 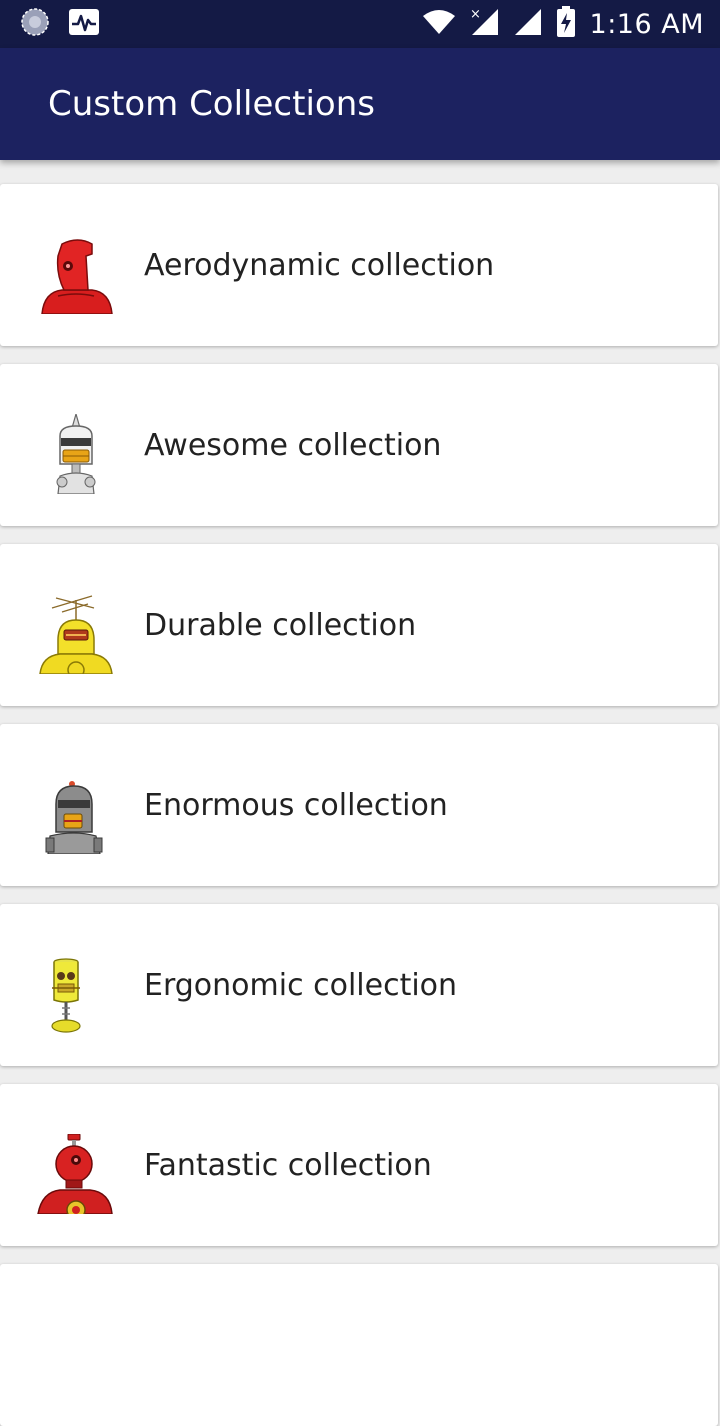 What do you see at coordinates (293, 445) in the screenshot?
I see `collection-label: Awesome collection` at bounding box center [293, 445].